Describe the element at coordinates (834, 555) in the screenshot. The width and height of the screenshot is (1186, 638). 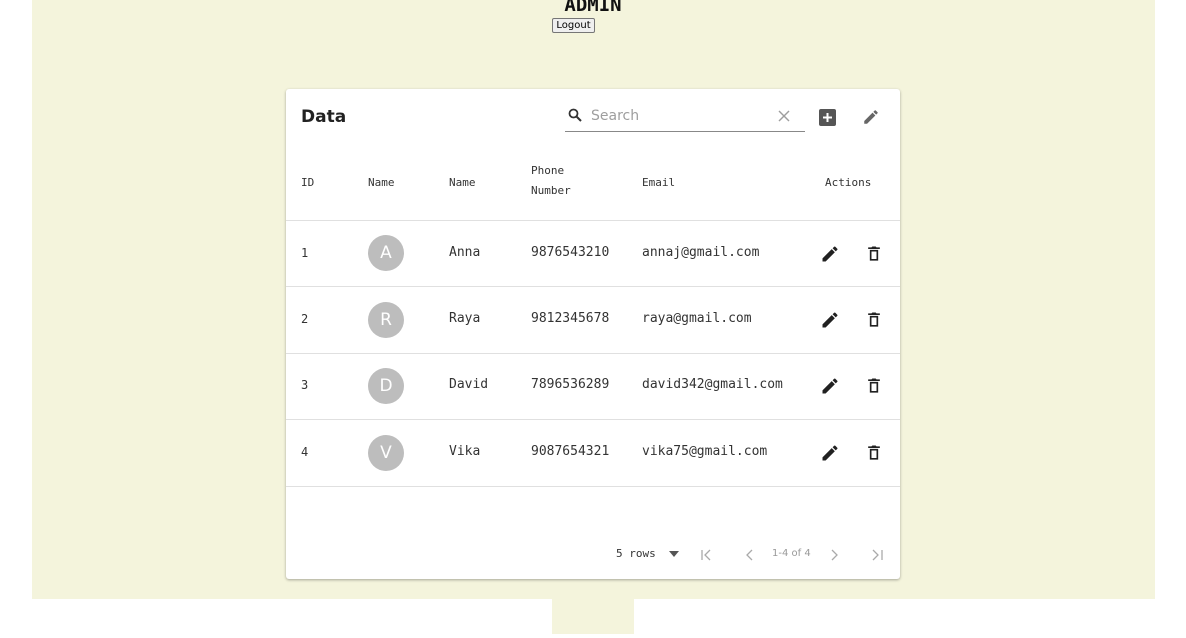
I see `next-page-icon` at that location.